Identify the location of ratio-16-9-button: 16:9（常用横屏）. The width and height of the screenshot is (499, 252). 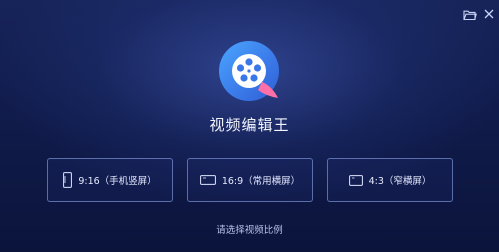
(250, 180).